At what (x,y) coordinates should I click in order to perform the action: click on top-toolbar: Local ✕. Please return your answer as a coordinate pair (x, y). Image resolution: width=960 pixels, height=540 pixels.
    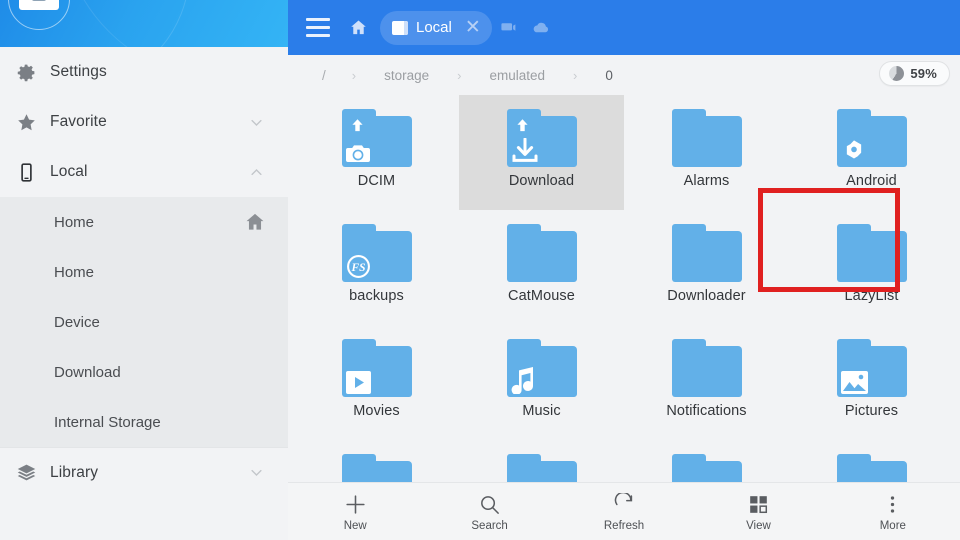
    Looking at the image, I should click on (624, 27).